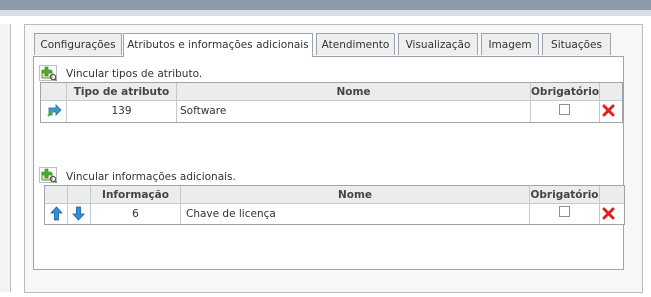 Image resolution: width=651 pixels, height=297 pixels. I want to click on add-attribute-type-button, so click(48, 73).